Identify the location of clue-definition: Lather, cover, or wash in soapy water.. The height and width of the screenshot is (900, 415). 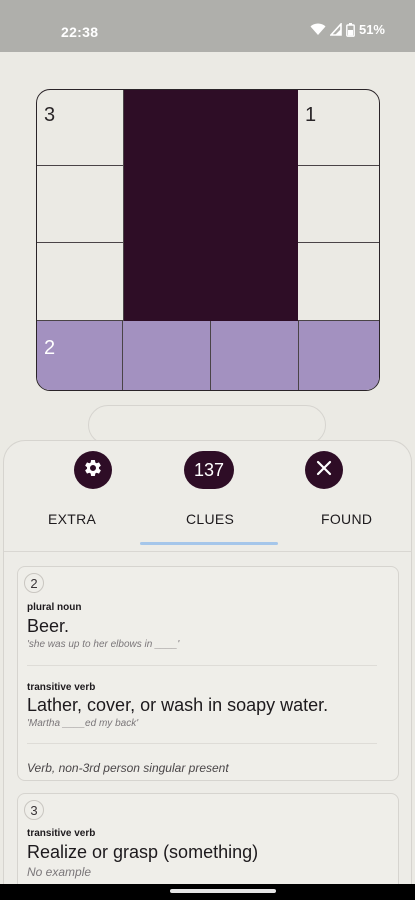
(178, 705).